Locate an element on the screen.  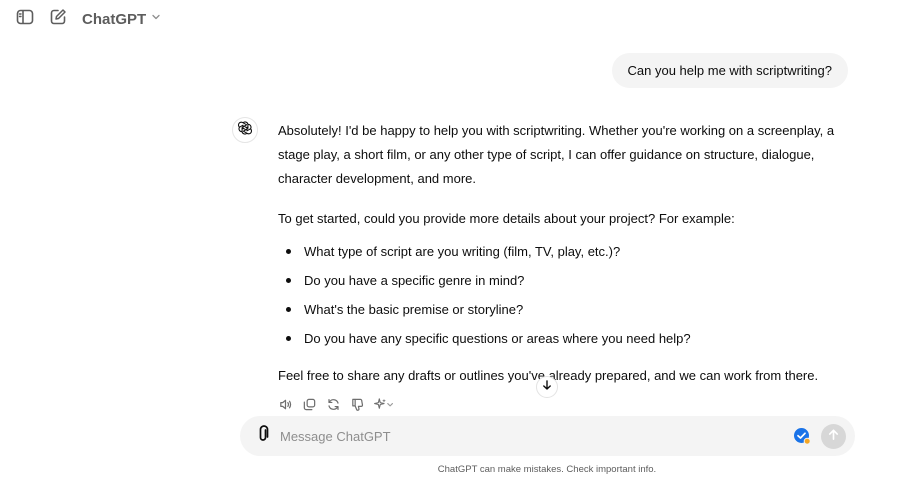
sidebar-toggle-button is located at coordinates (25, 19).